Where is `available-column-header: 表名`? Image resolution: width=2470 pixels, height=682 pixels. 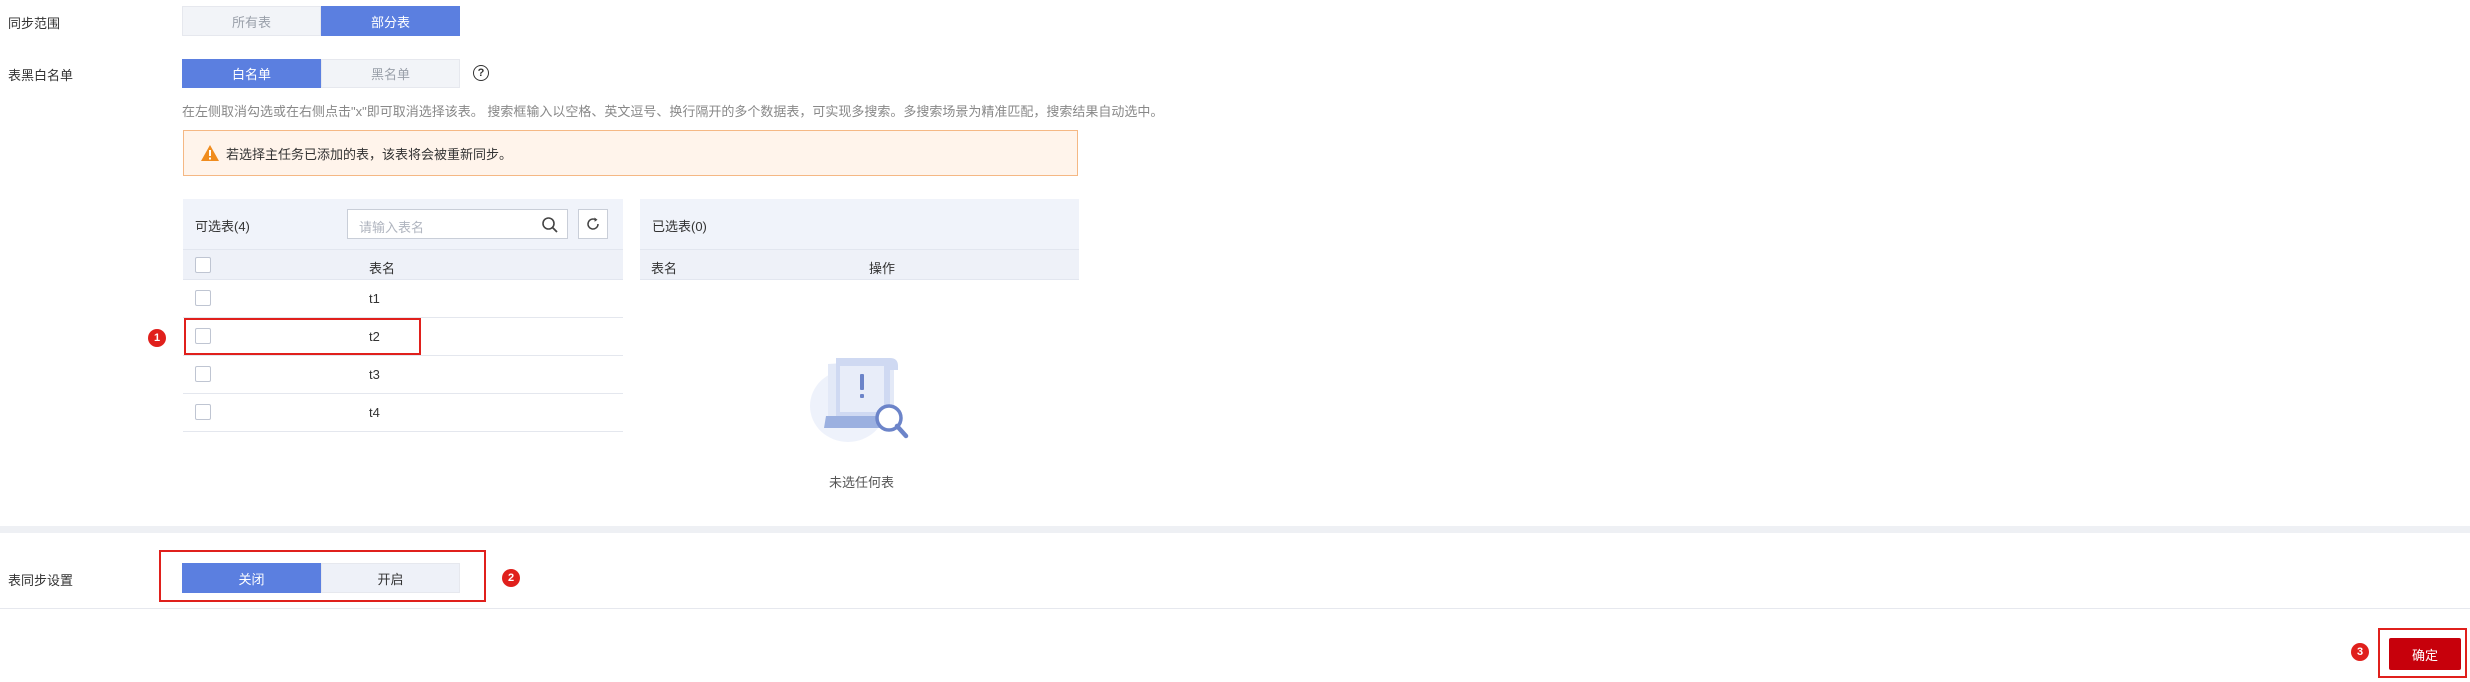
available-column-header: 表名 is located at coordinates (403, 264).